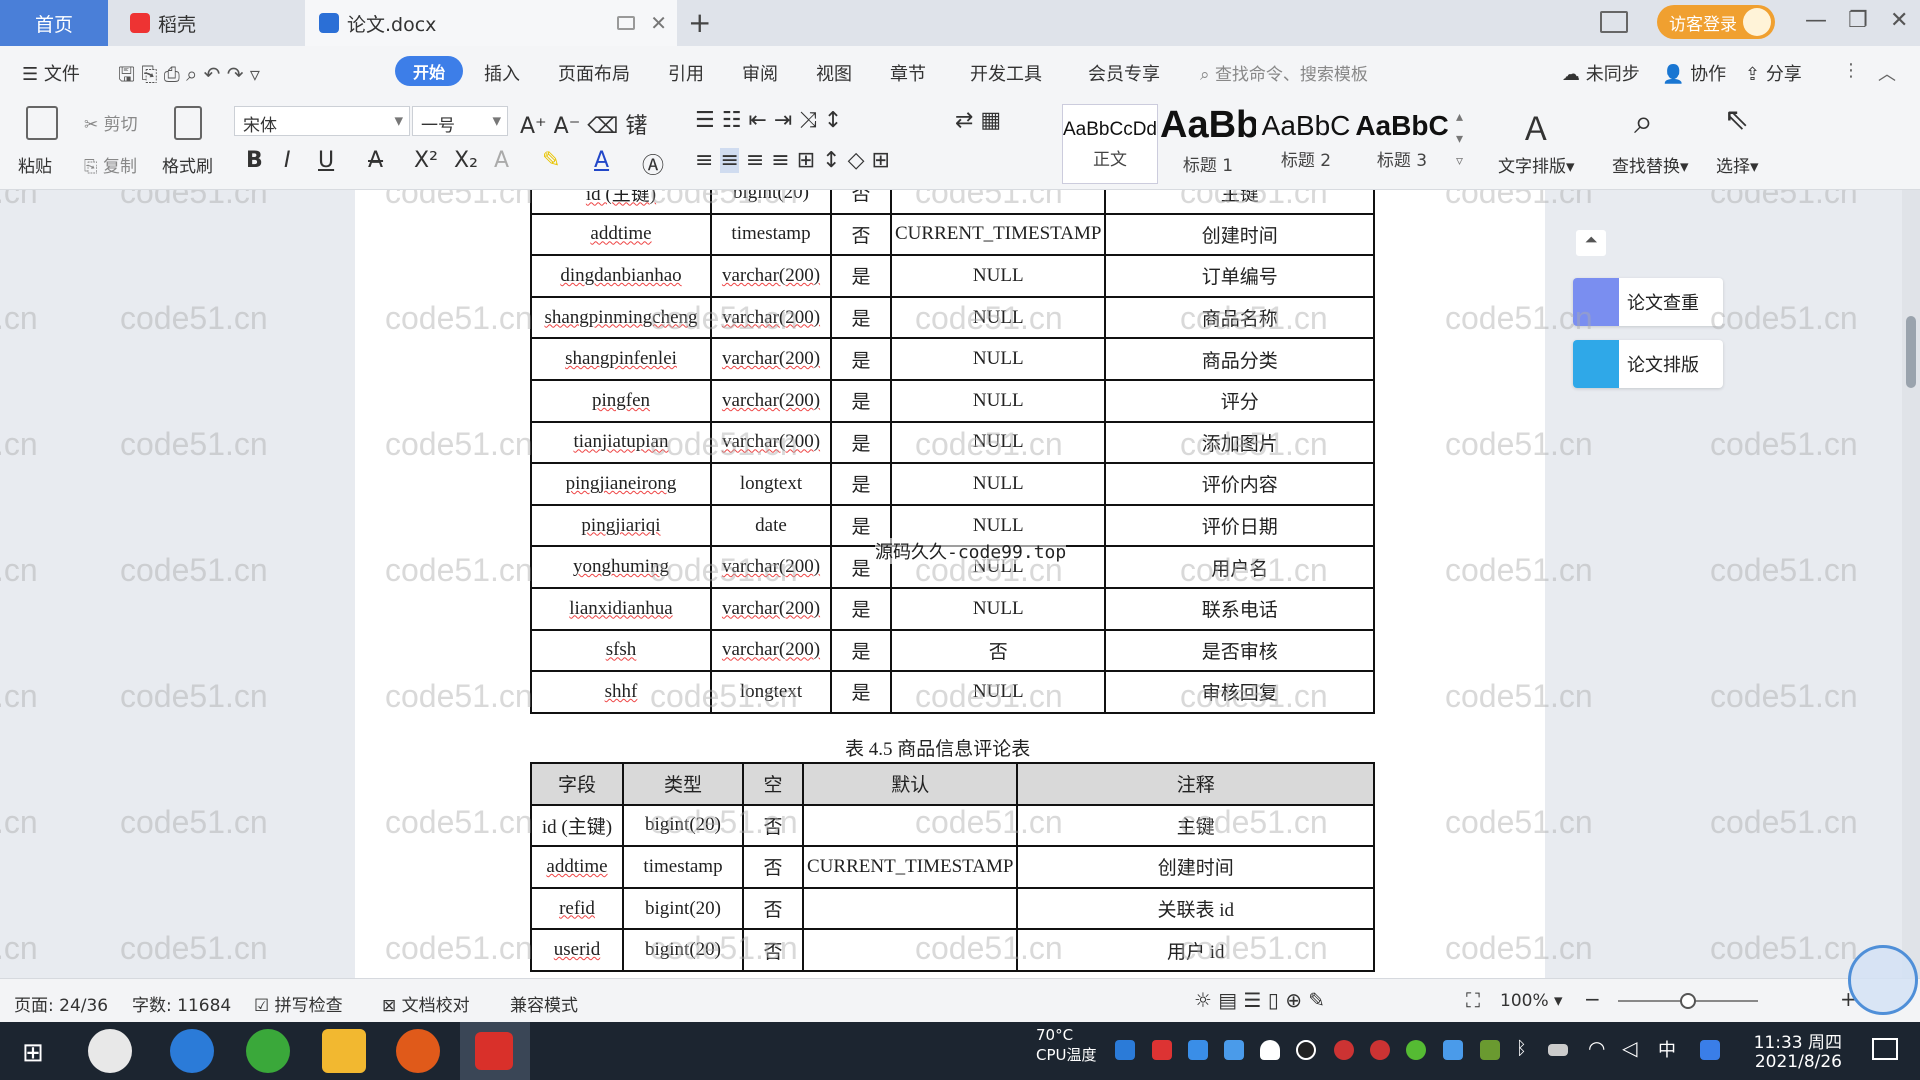  Describe the element at coordinates (908, 73) in the screenshot. I see `menu-chapter: 章节` at that location.